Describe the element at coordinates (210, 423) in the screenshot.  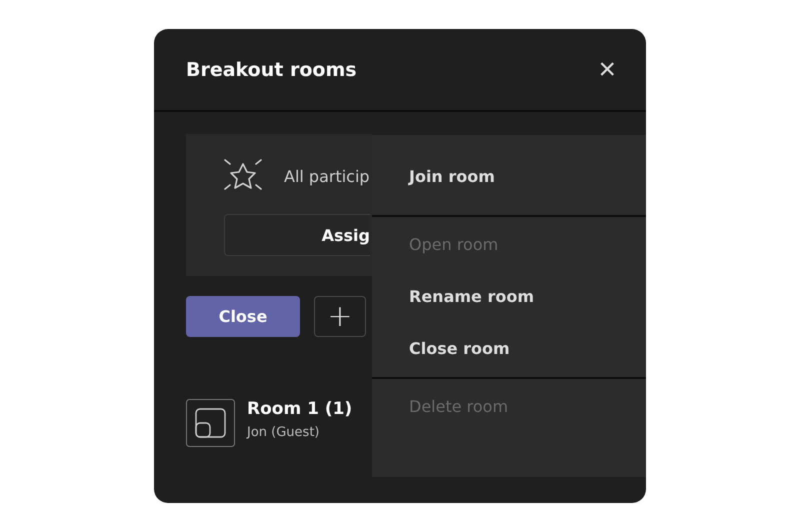
I see `room-icon` at that location.